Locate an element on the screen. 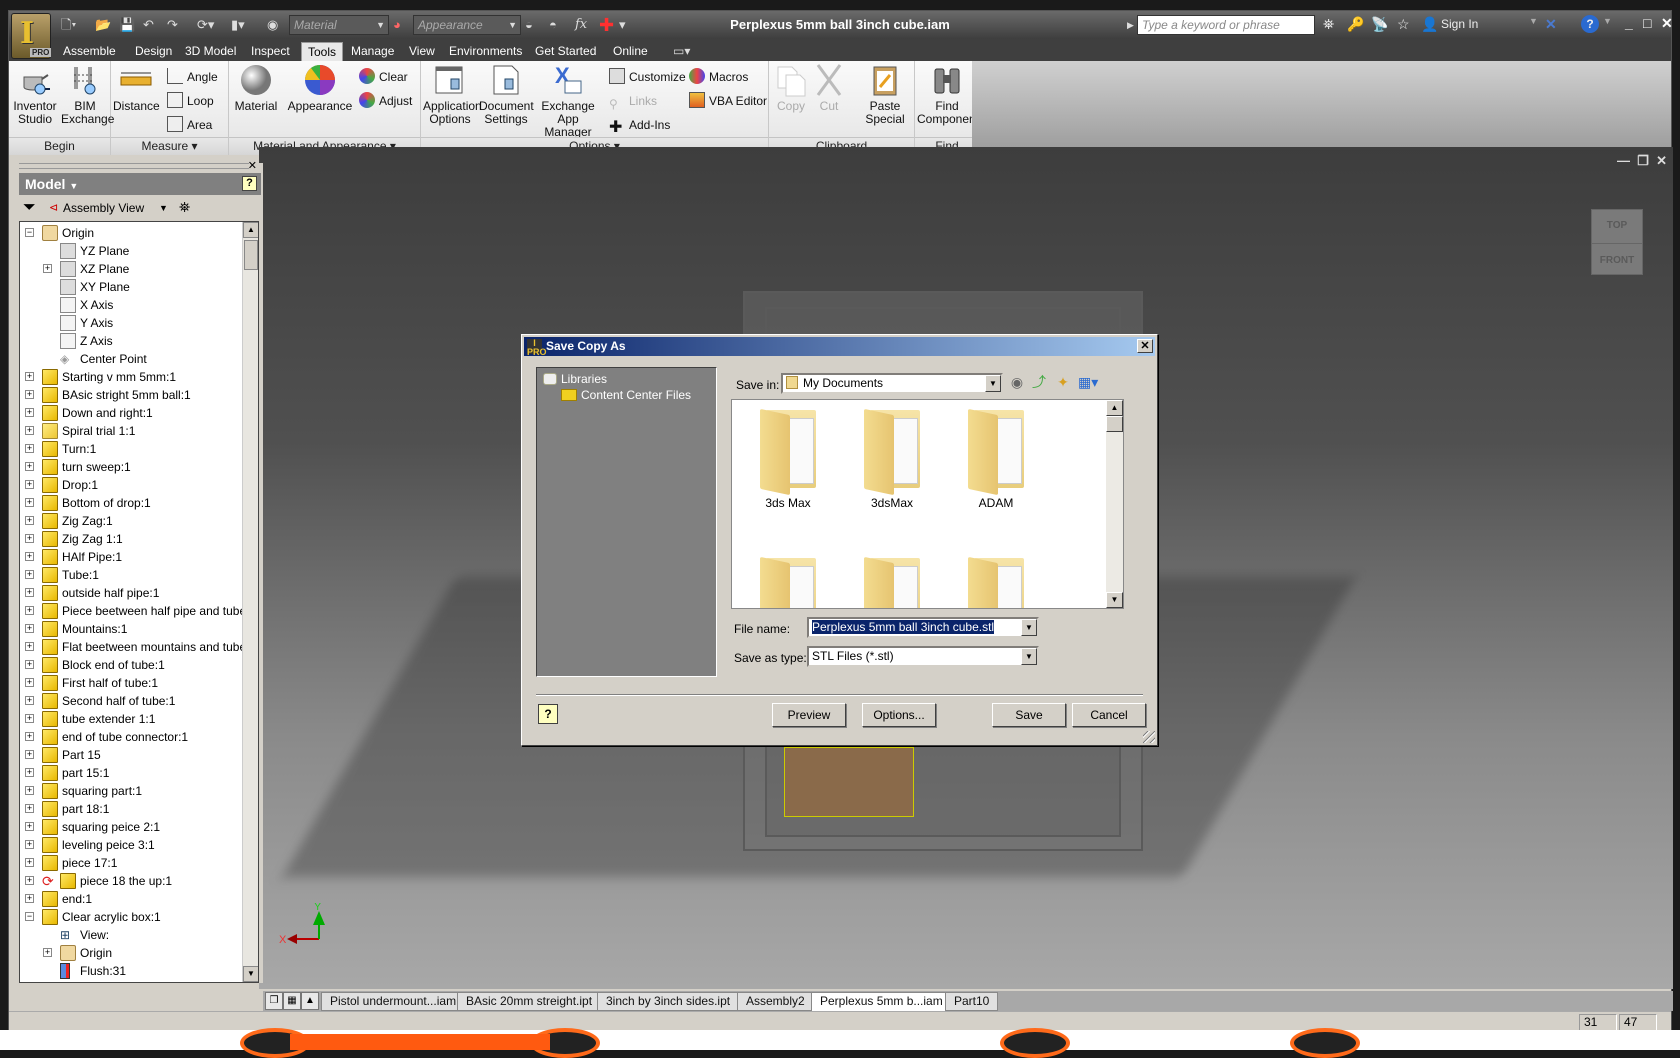  close-button: ✕ is located at coordinates (1667, 23).